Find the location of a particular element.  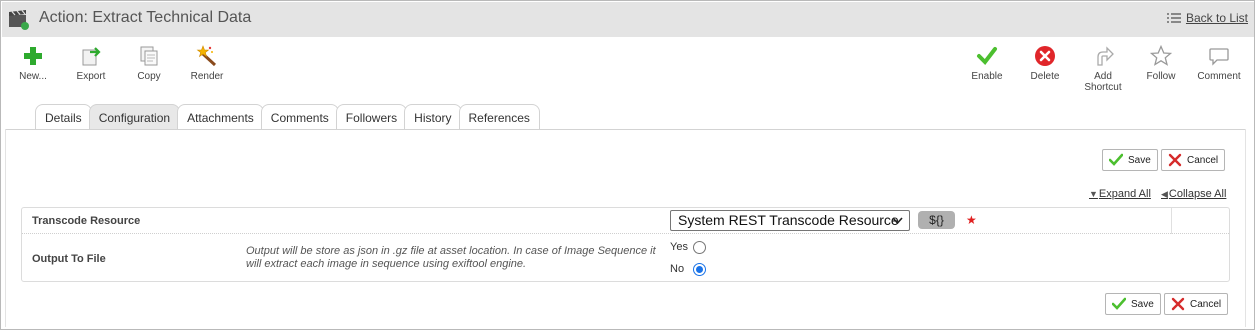

magic-wand-icon is located at coordinates (206, 56).